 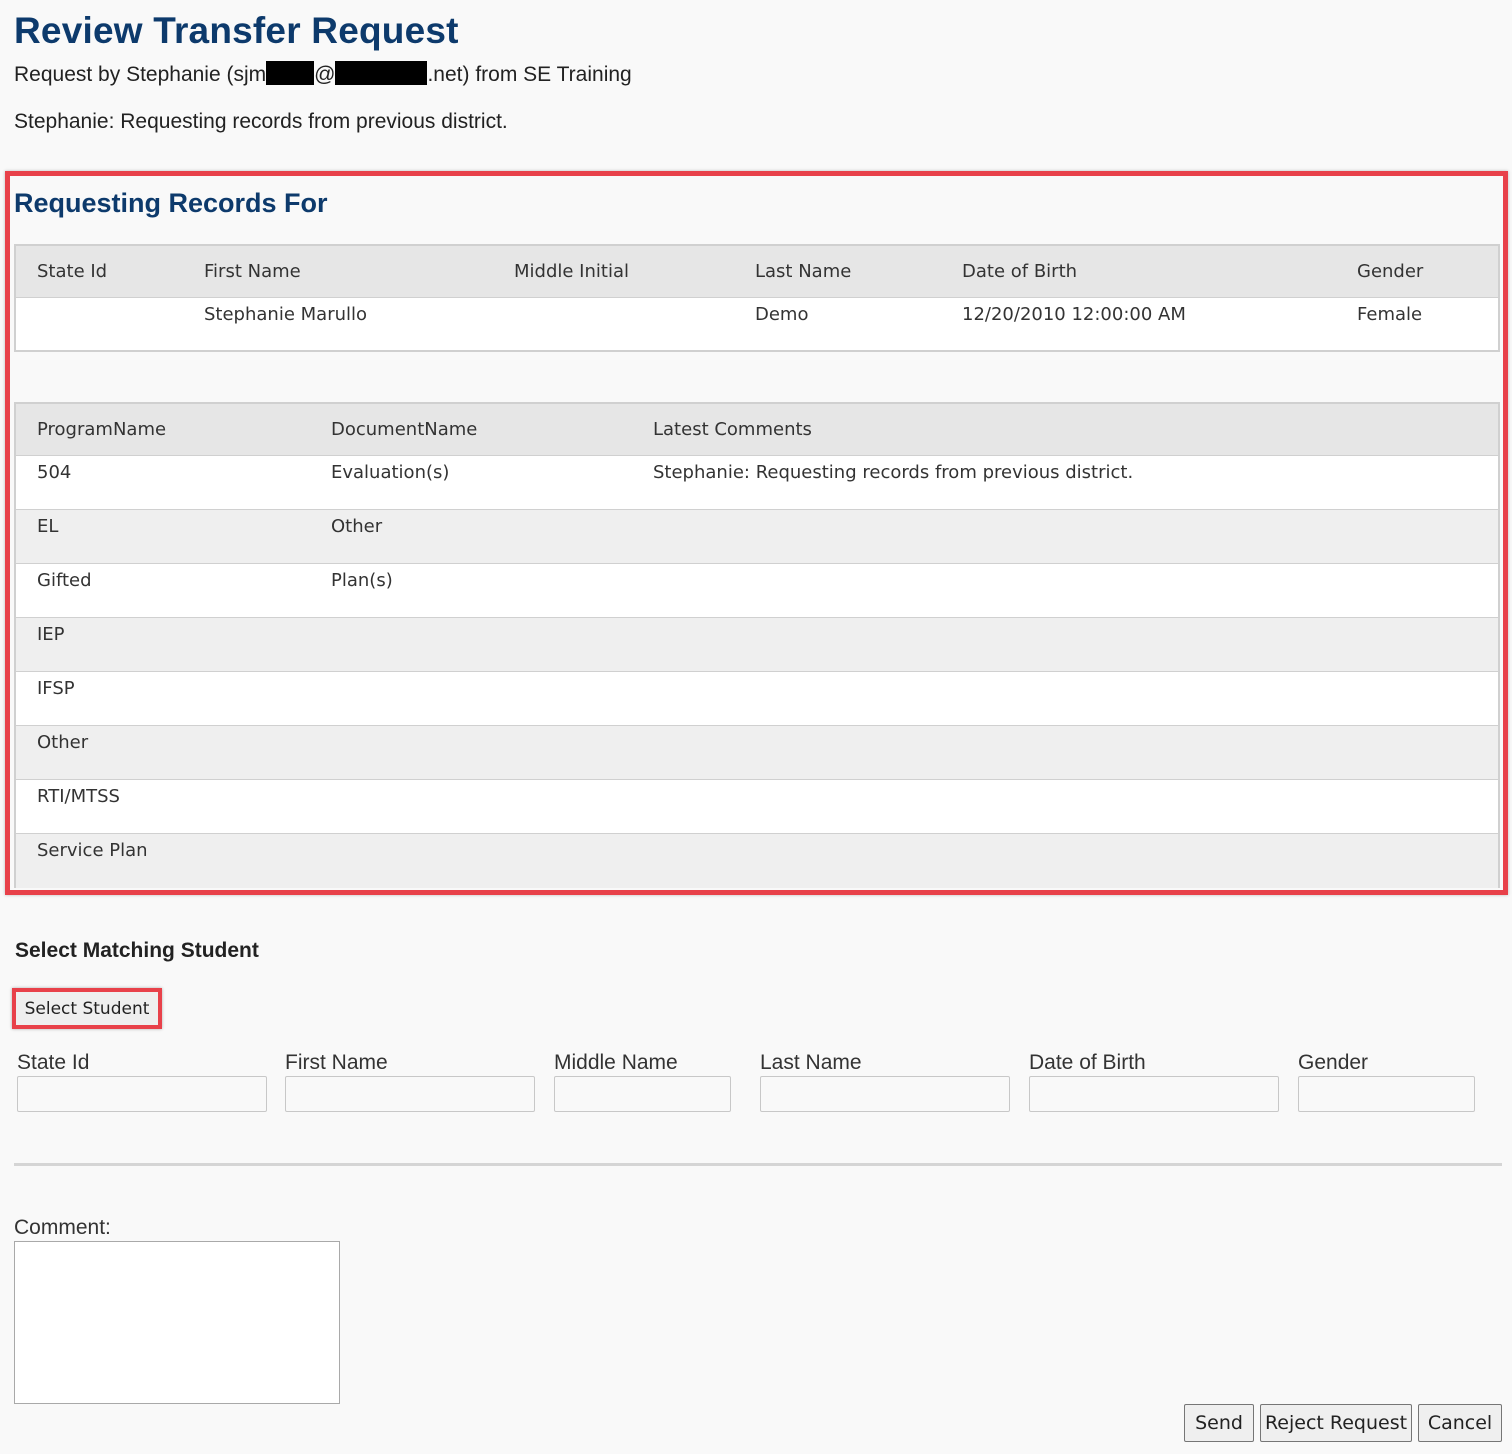 I want to click on cell-program-name: Other, so click(x=63, y=742).